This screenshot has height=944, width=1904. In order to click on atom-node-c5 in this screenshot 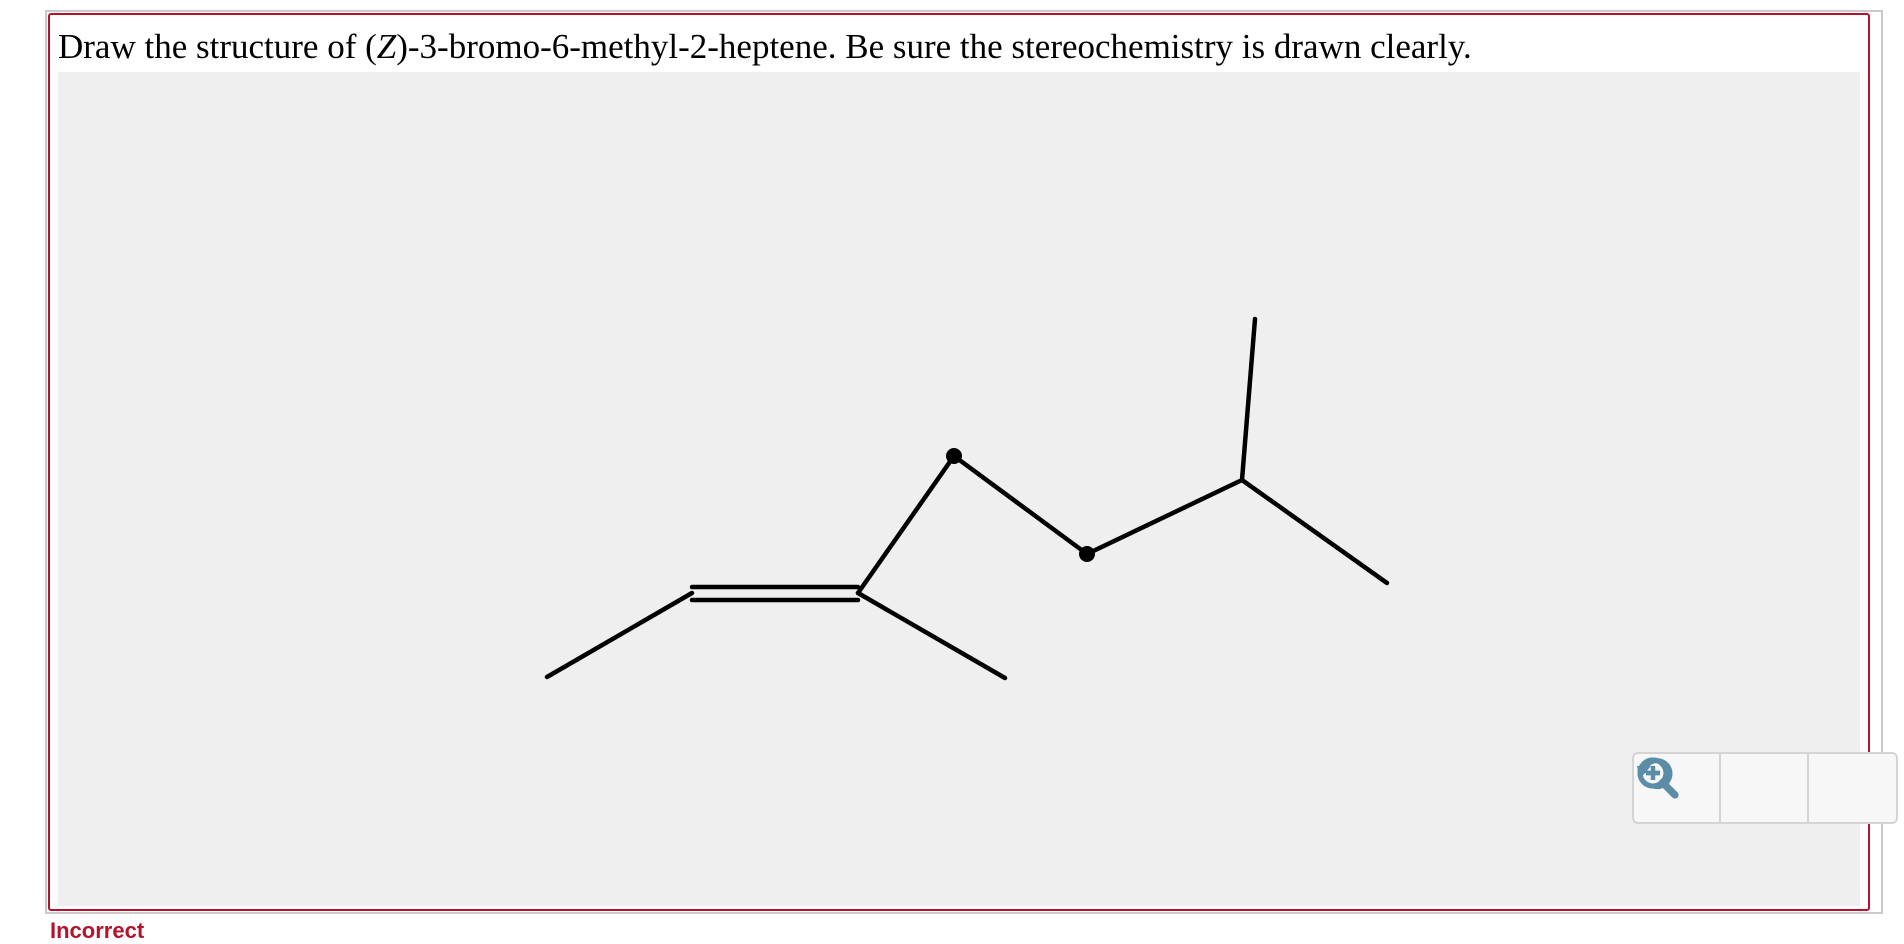, I will do `click(1087, 554)`.